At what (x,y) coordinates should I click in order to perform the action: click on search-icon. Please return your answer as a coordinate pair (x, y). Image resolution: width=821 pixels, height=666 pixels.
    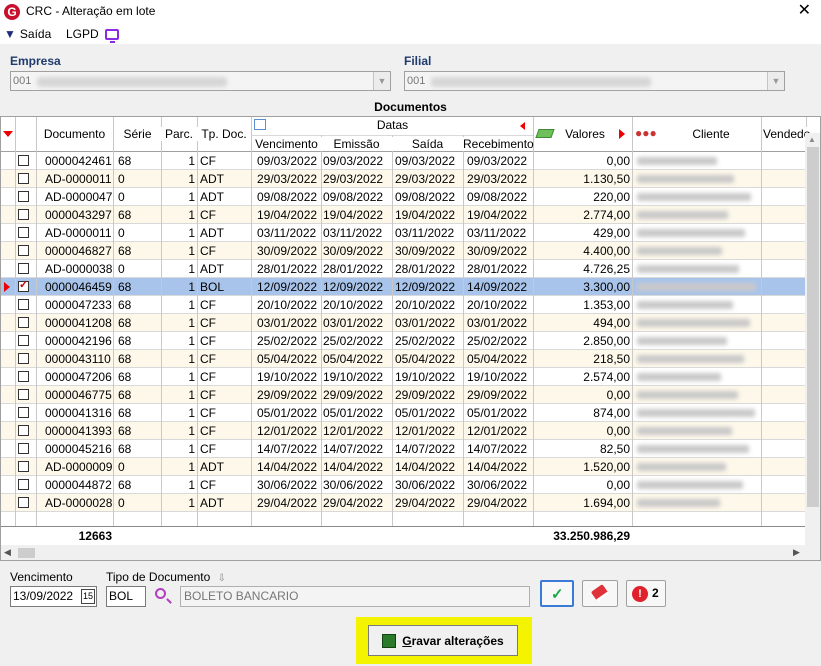
    Looking at the image, I should click on (160, 593).